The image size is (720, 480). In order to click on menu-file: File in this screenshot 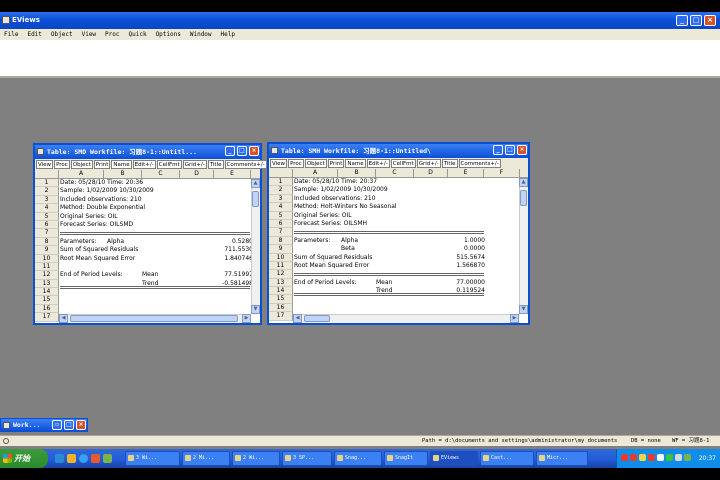, I will do `click(11, 34)`.